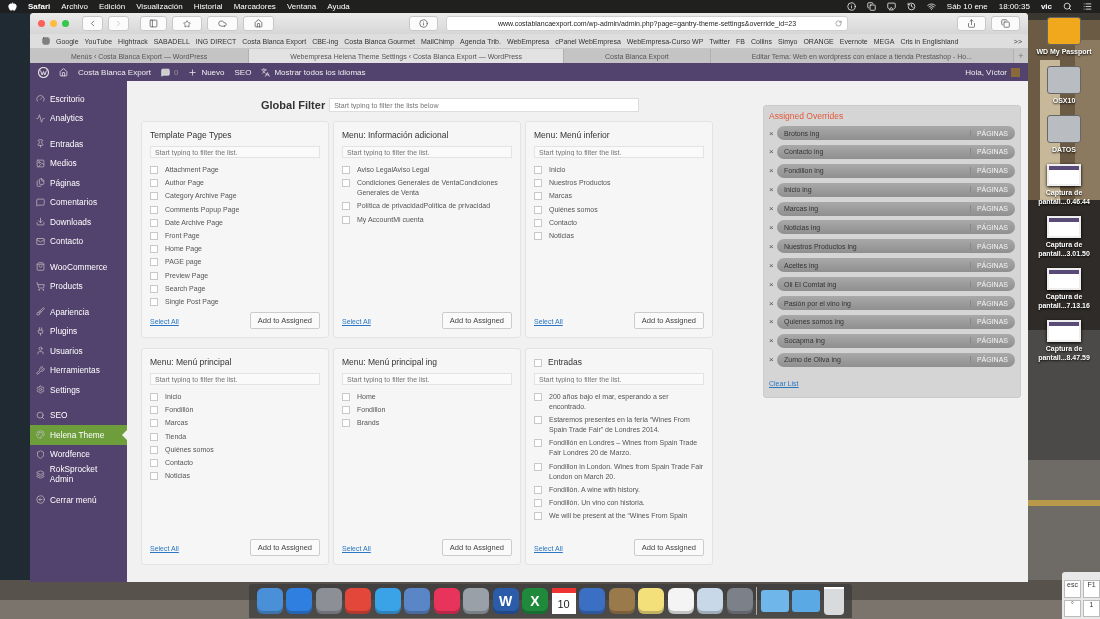  I want to click on info-button, so click(423, 23).